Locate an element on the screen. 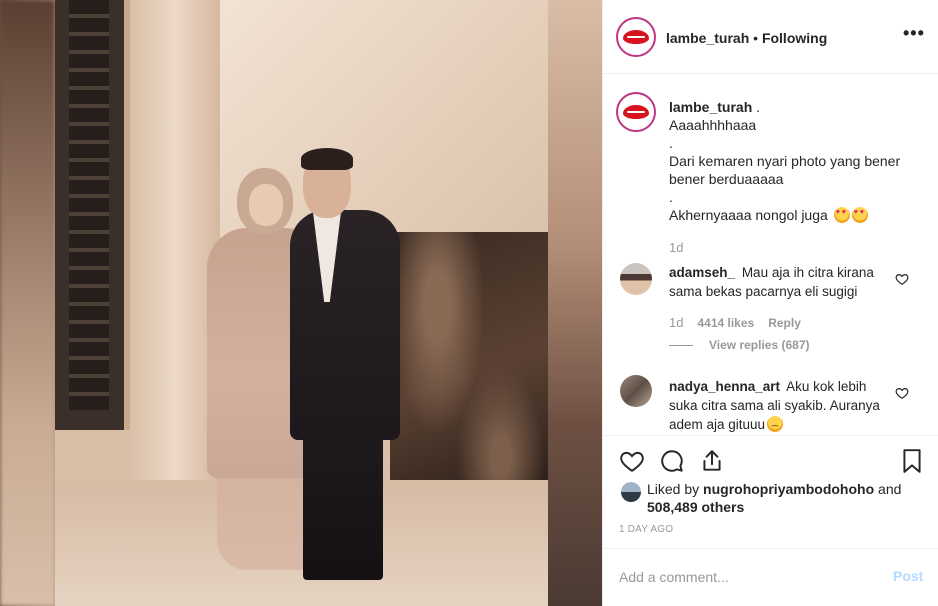  following-button: Following is located at coordinates (794, 38).